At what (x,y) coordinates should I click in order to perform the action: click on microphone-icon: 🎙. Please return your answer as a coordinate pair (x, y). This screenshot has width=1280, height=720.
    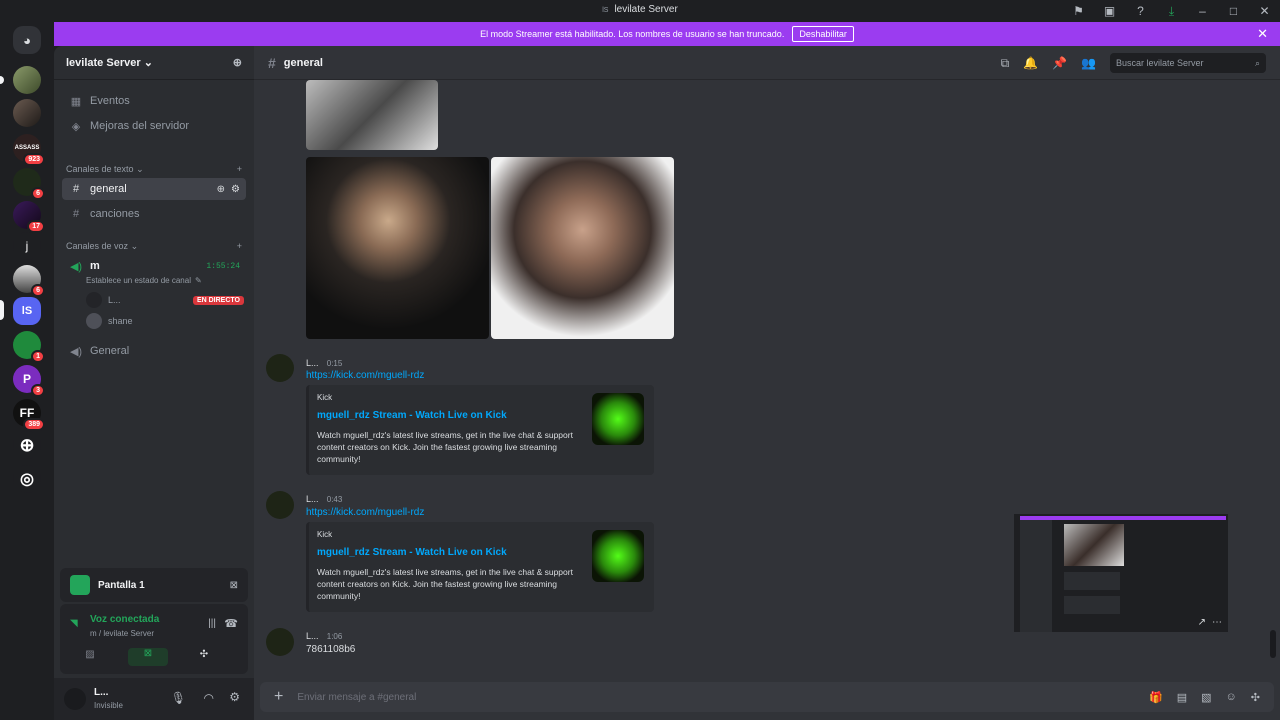
    Looking at the image, I should click on (178, 698).